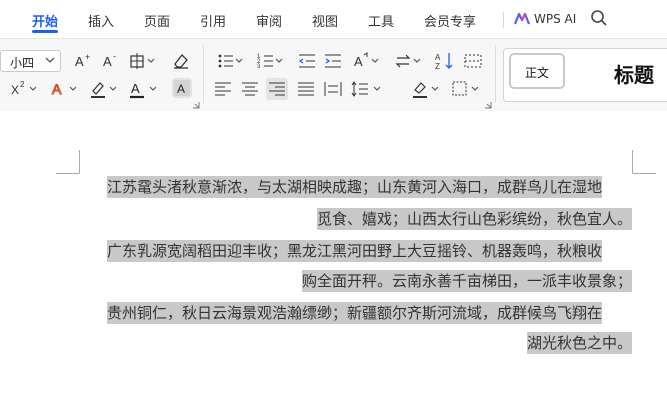  What do you see at coordinates (367, 89) in the screenshot?
I see `line-spacing-icon` at bounding box center [367, 89].